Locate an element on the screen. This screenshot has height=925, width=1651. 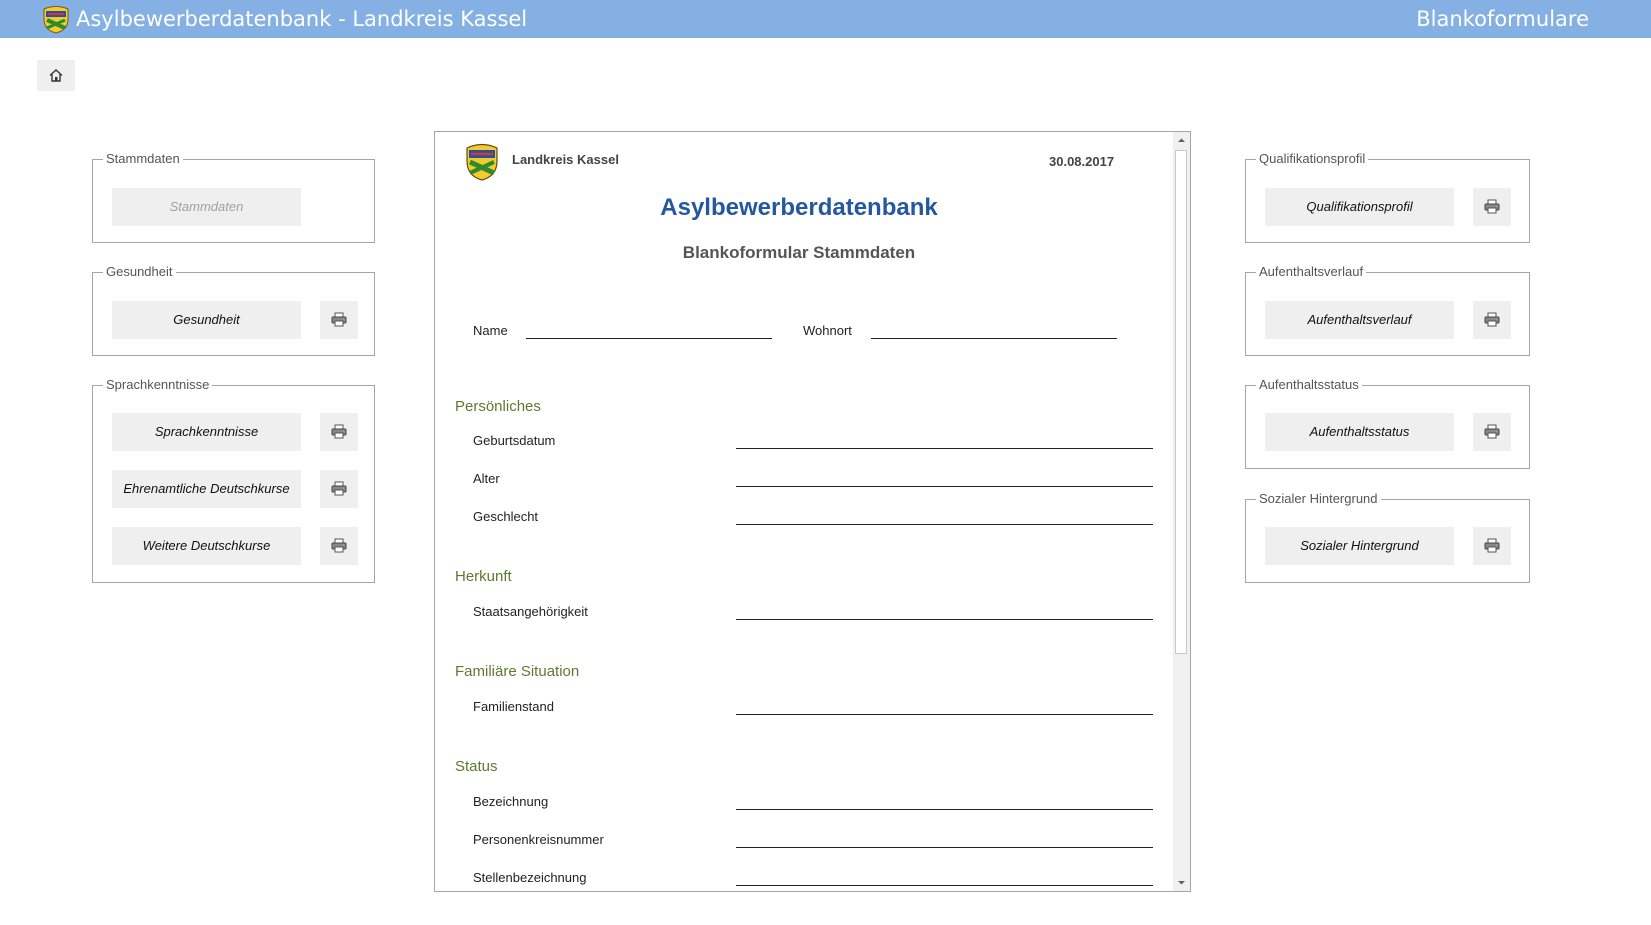
print-ehrenamtliche-deutschkurse-button is located at coordinates (339, 489).